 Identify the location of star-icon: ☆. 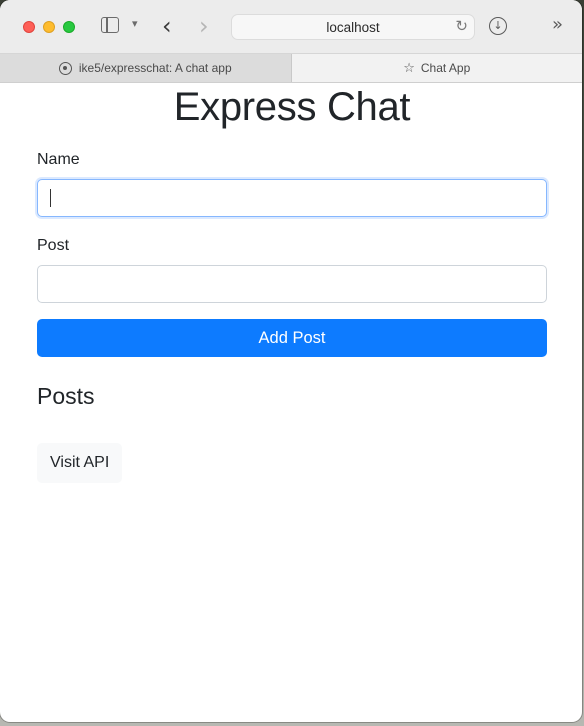
(409, 68).